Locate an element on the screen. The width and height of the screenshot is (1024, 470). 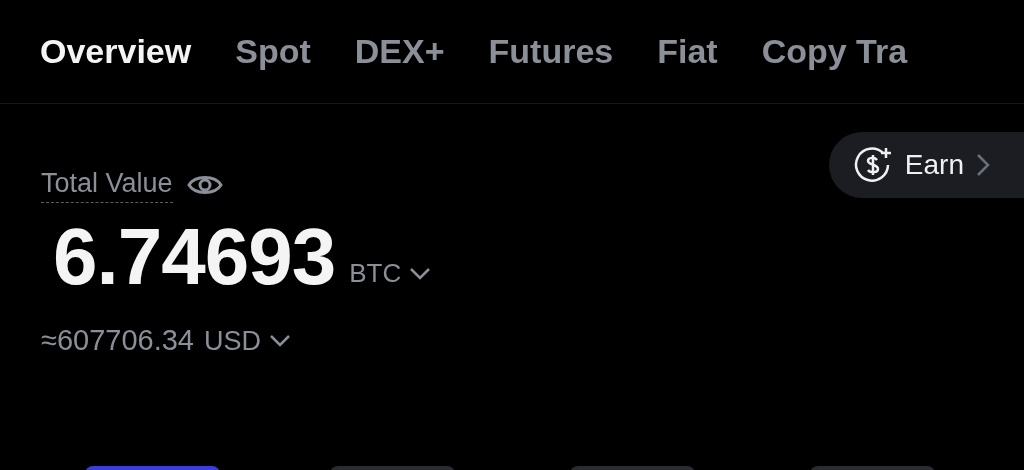
fiat-value: ≈607706.34 is located at coordinates (117, 340).